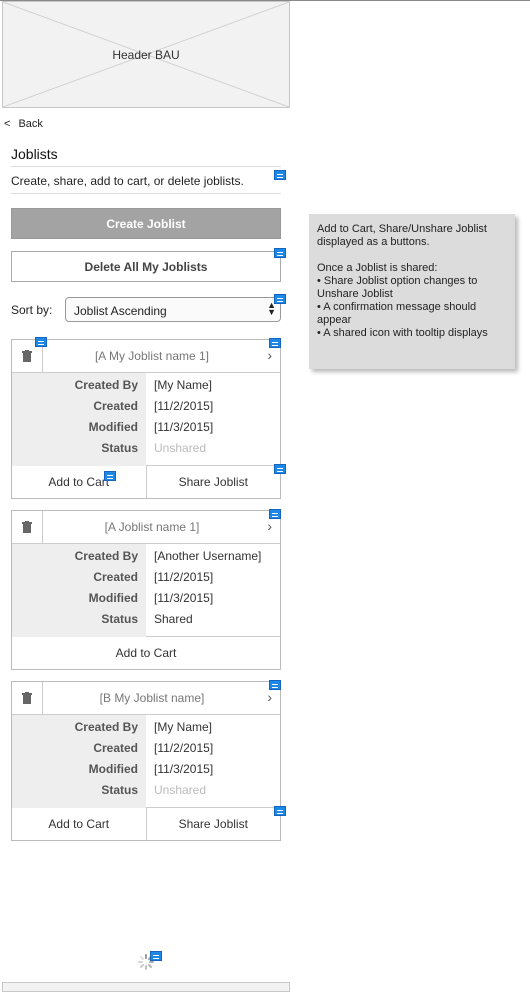 This screenshot has width=530, height=992. I want to click on joblist-name: [A Joblist name 1], so click(152, 527).